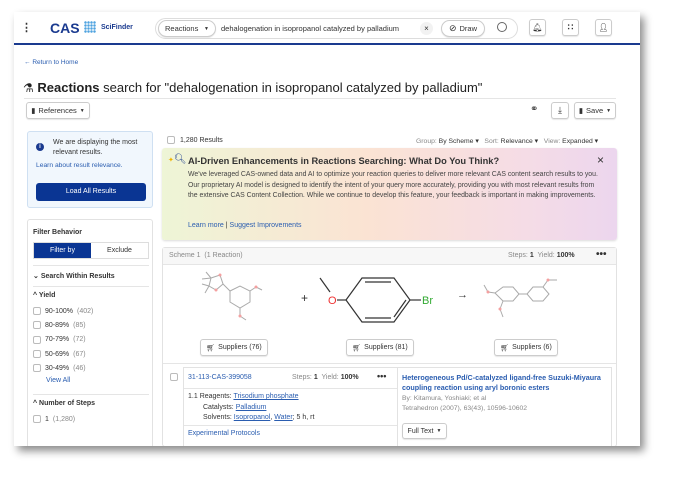 The height and width of the screenshot is (482, 678). Describe the element at coordinates (65, 28) in the screenshot. I see `cas-logo: CAS` at that location.